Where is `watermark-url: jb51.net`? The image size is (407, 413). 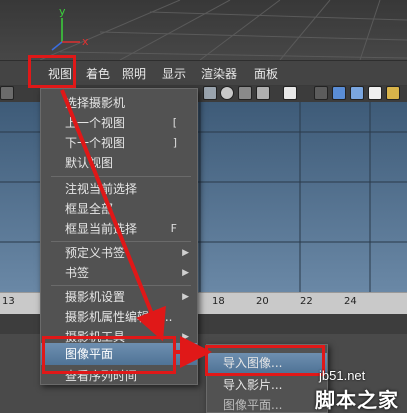 watermark-url: jb51.net is located at coordinates (342, 375).